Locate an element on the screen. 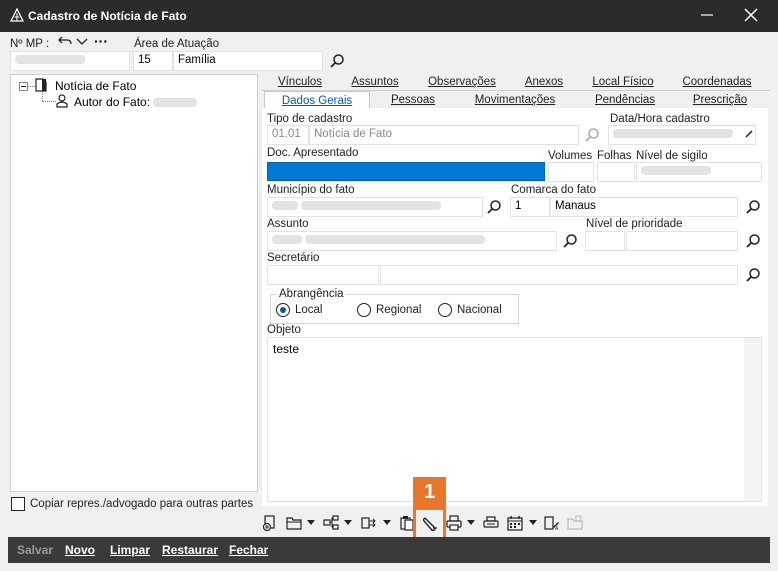 Image resolution: width=778 pixels, height=571 pixels. minimize-icon is located at coordinates (707, 15).